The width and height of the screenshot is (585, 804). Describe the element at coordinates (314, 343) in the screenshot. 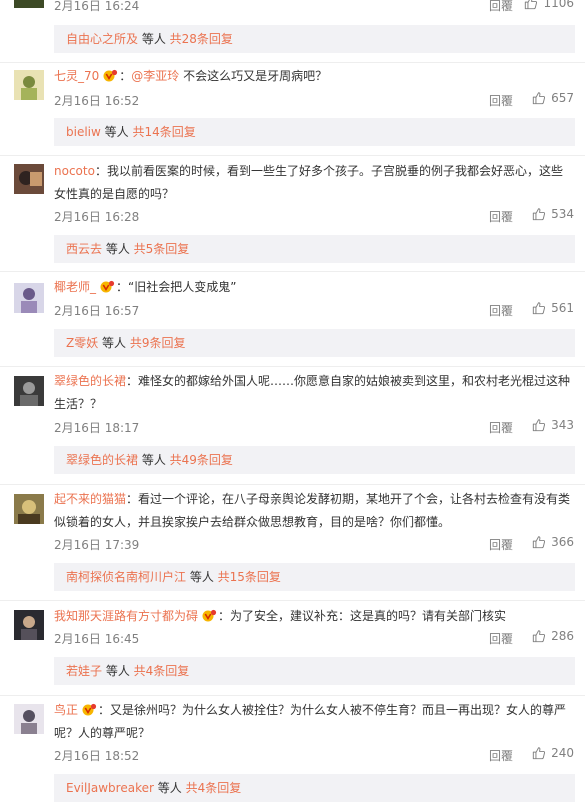

I see `sub-replies-bar: Z零妖 等人 共9条回复` at that location.